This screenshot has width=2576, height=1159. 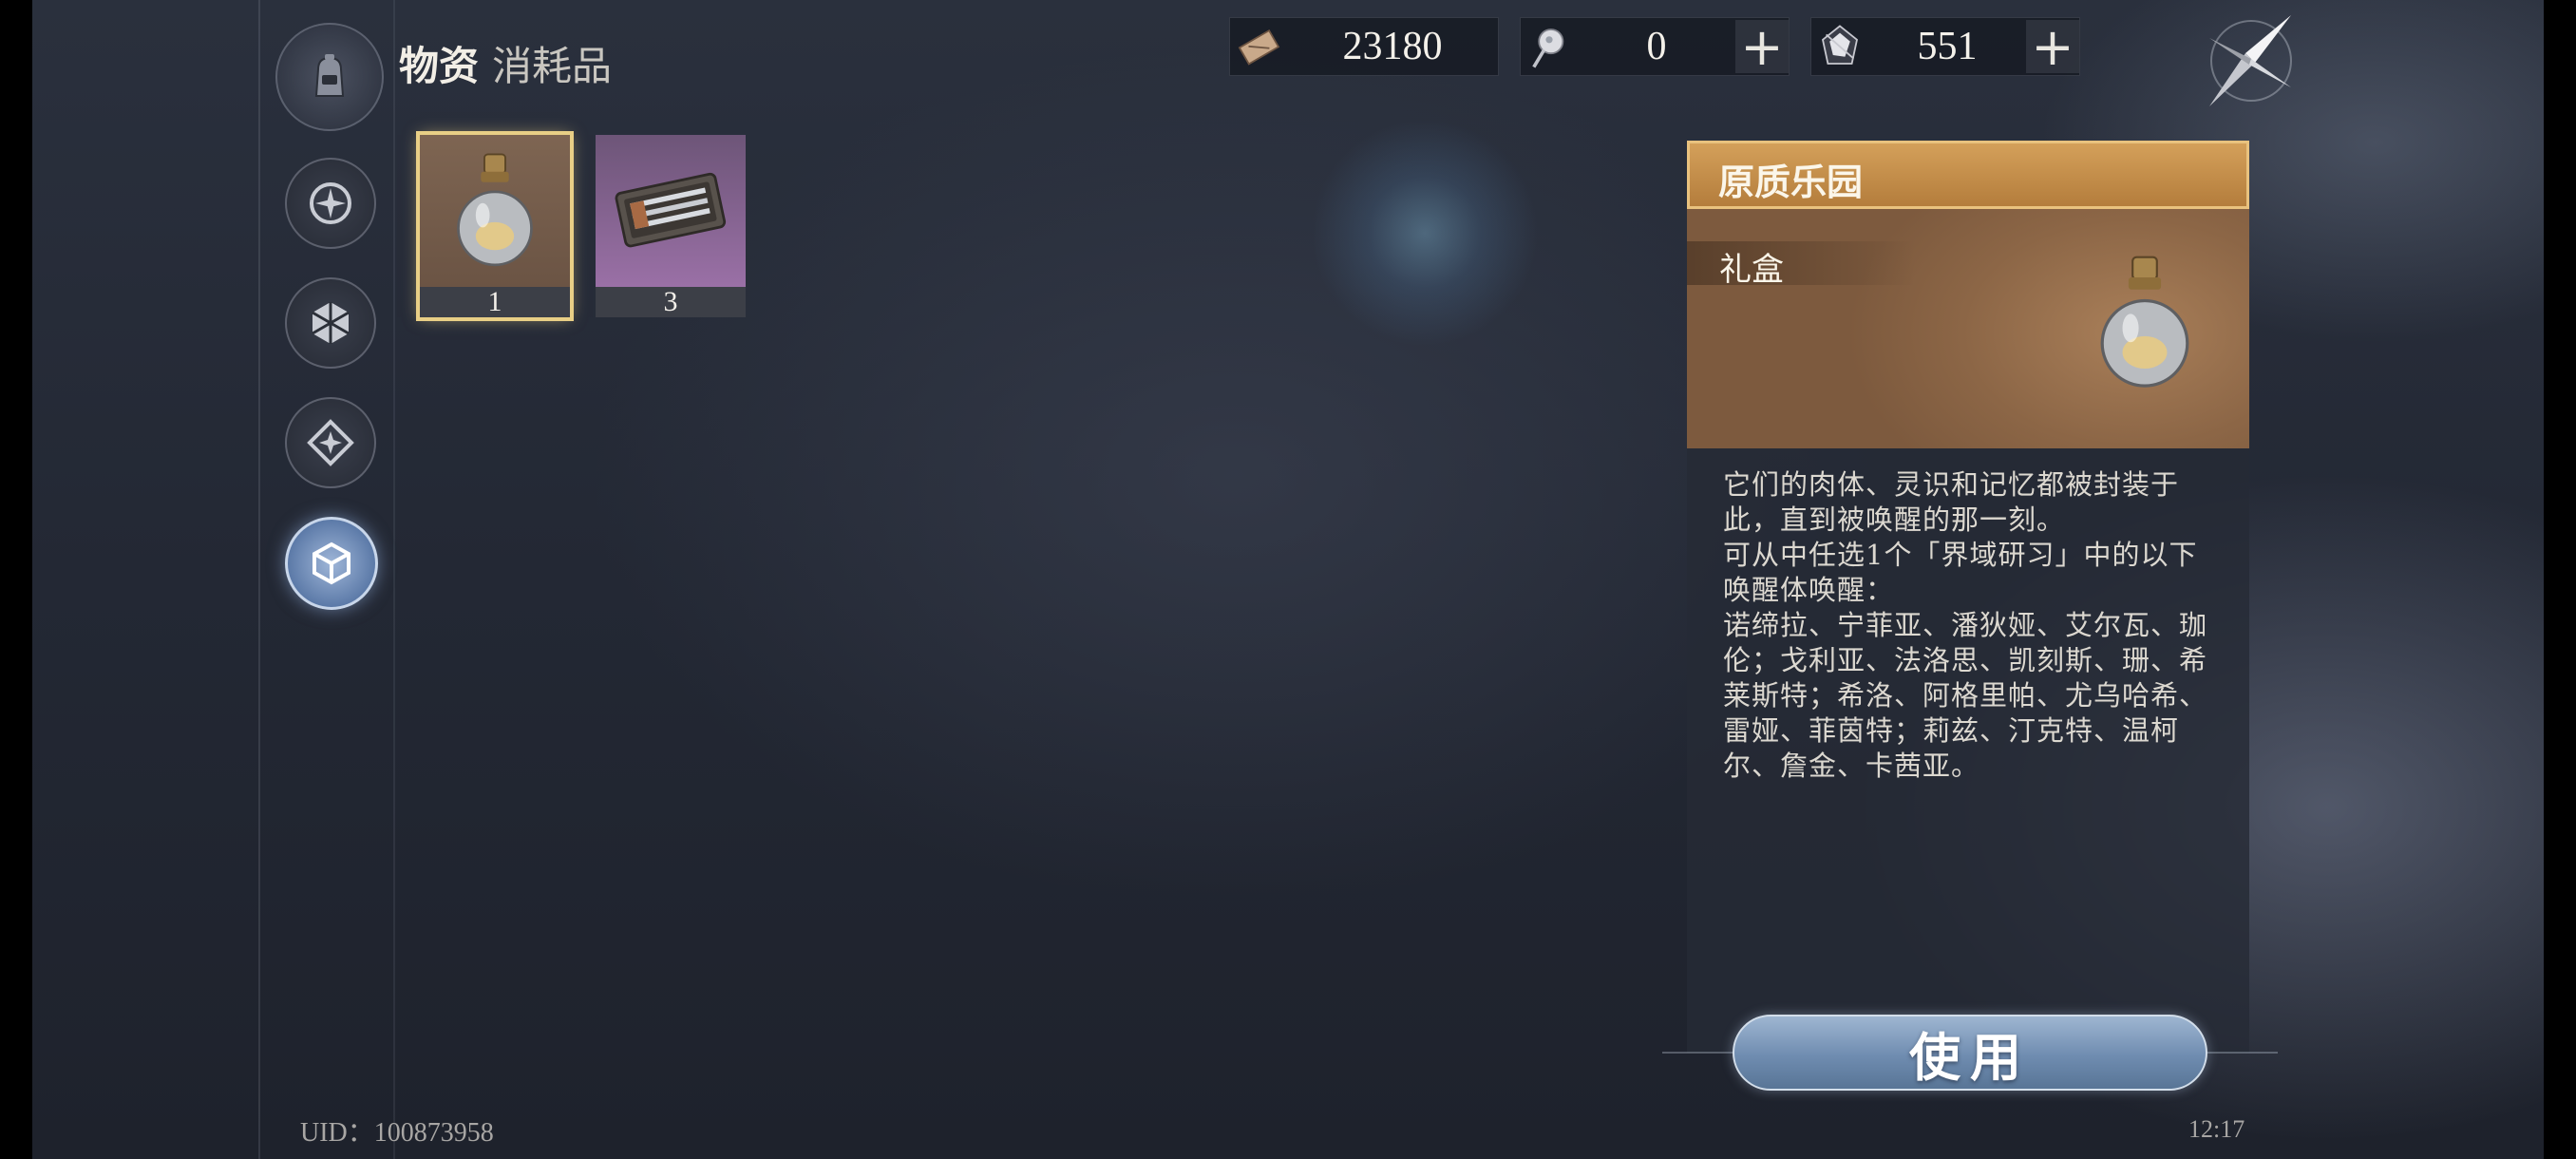 What do you see at coordinates (329, 77) in the screenshot?
I see `backpack-icon` at bounding box center [329, 77].